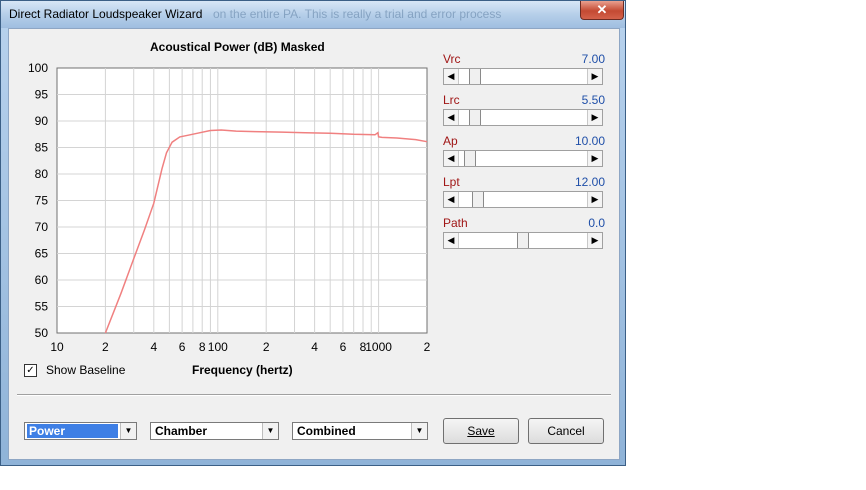 Image resolution: width=866 pixels, height=490 pixels. Describe the element at coordinates (589, 141) in the screenshot. I see `param-value: 10.00` at that location.